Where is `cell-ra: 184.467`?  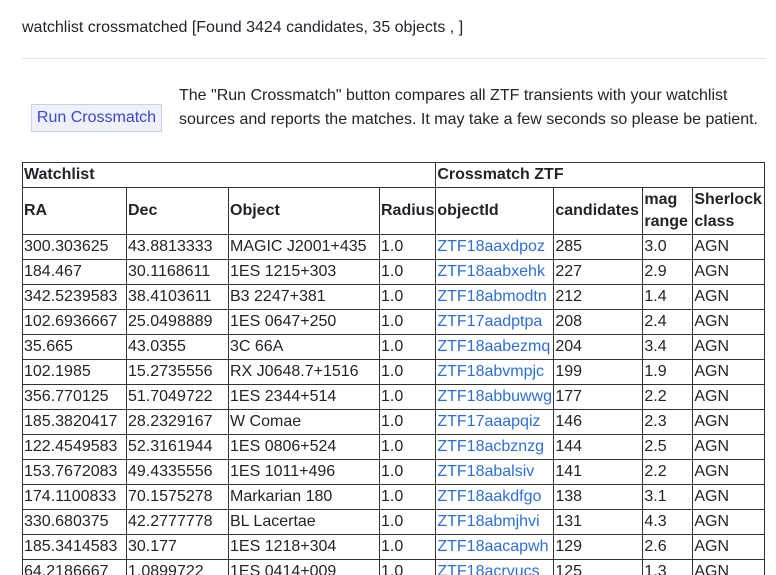 cell-ra: 184.467 is located at coordinates (74, 272).